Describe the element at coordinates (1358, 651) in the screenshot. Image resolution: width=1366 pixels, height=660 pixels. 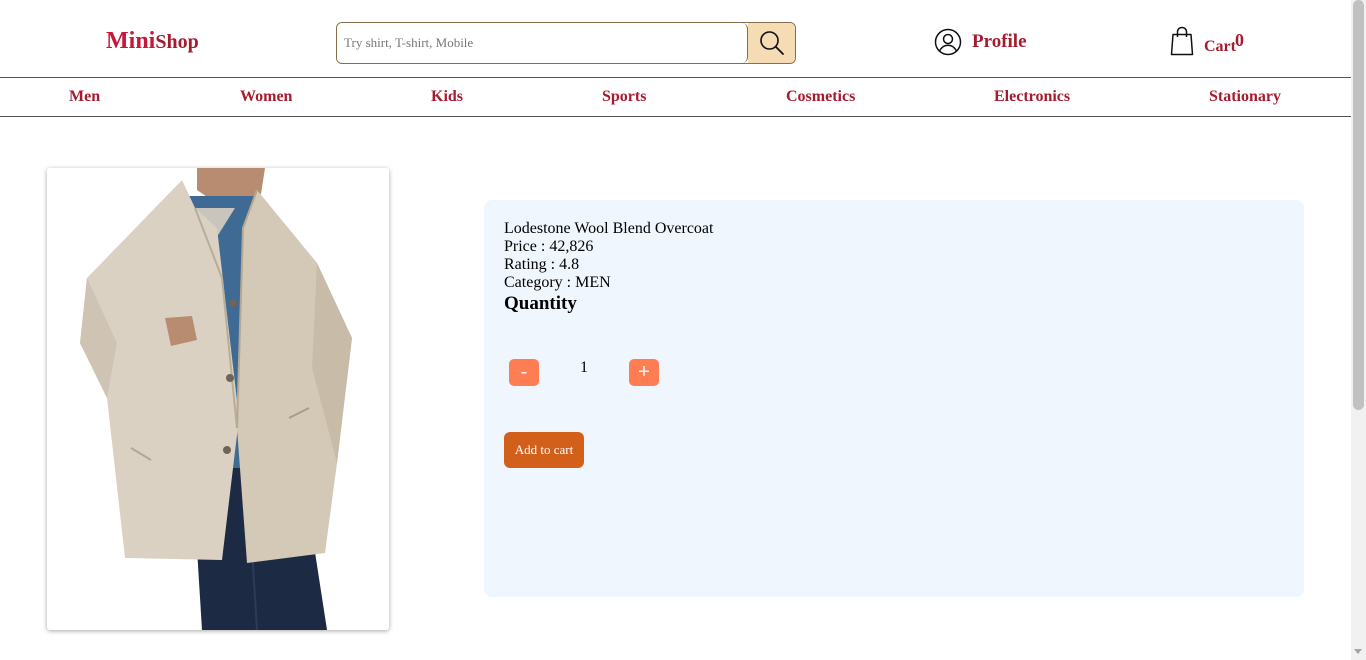
I see `scroll-down-arrow-icon` at that location.